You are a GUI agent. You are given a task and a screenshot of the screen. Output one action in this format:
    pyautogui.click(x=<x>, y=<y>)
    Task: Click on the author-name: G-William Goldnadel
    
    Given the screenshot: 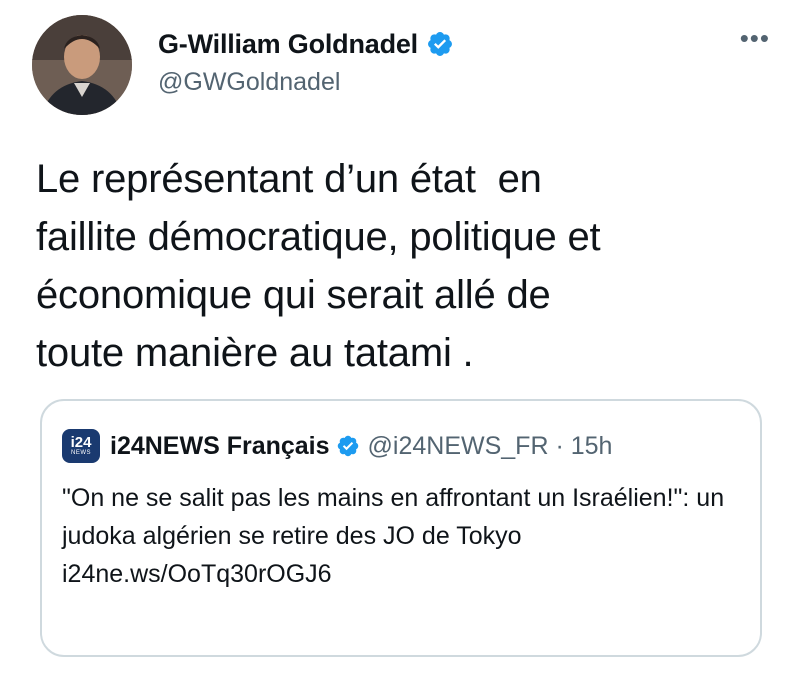 What is the action you would take?
    pyautogui.click(x=288, y=44)
    